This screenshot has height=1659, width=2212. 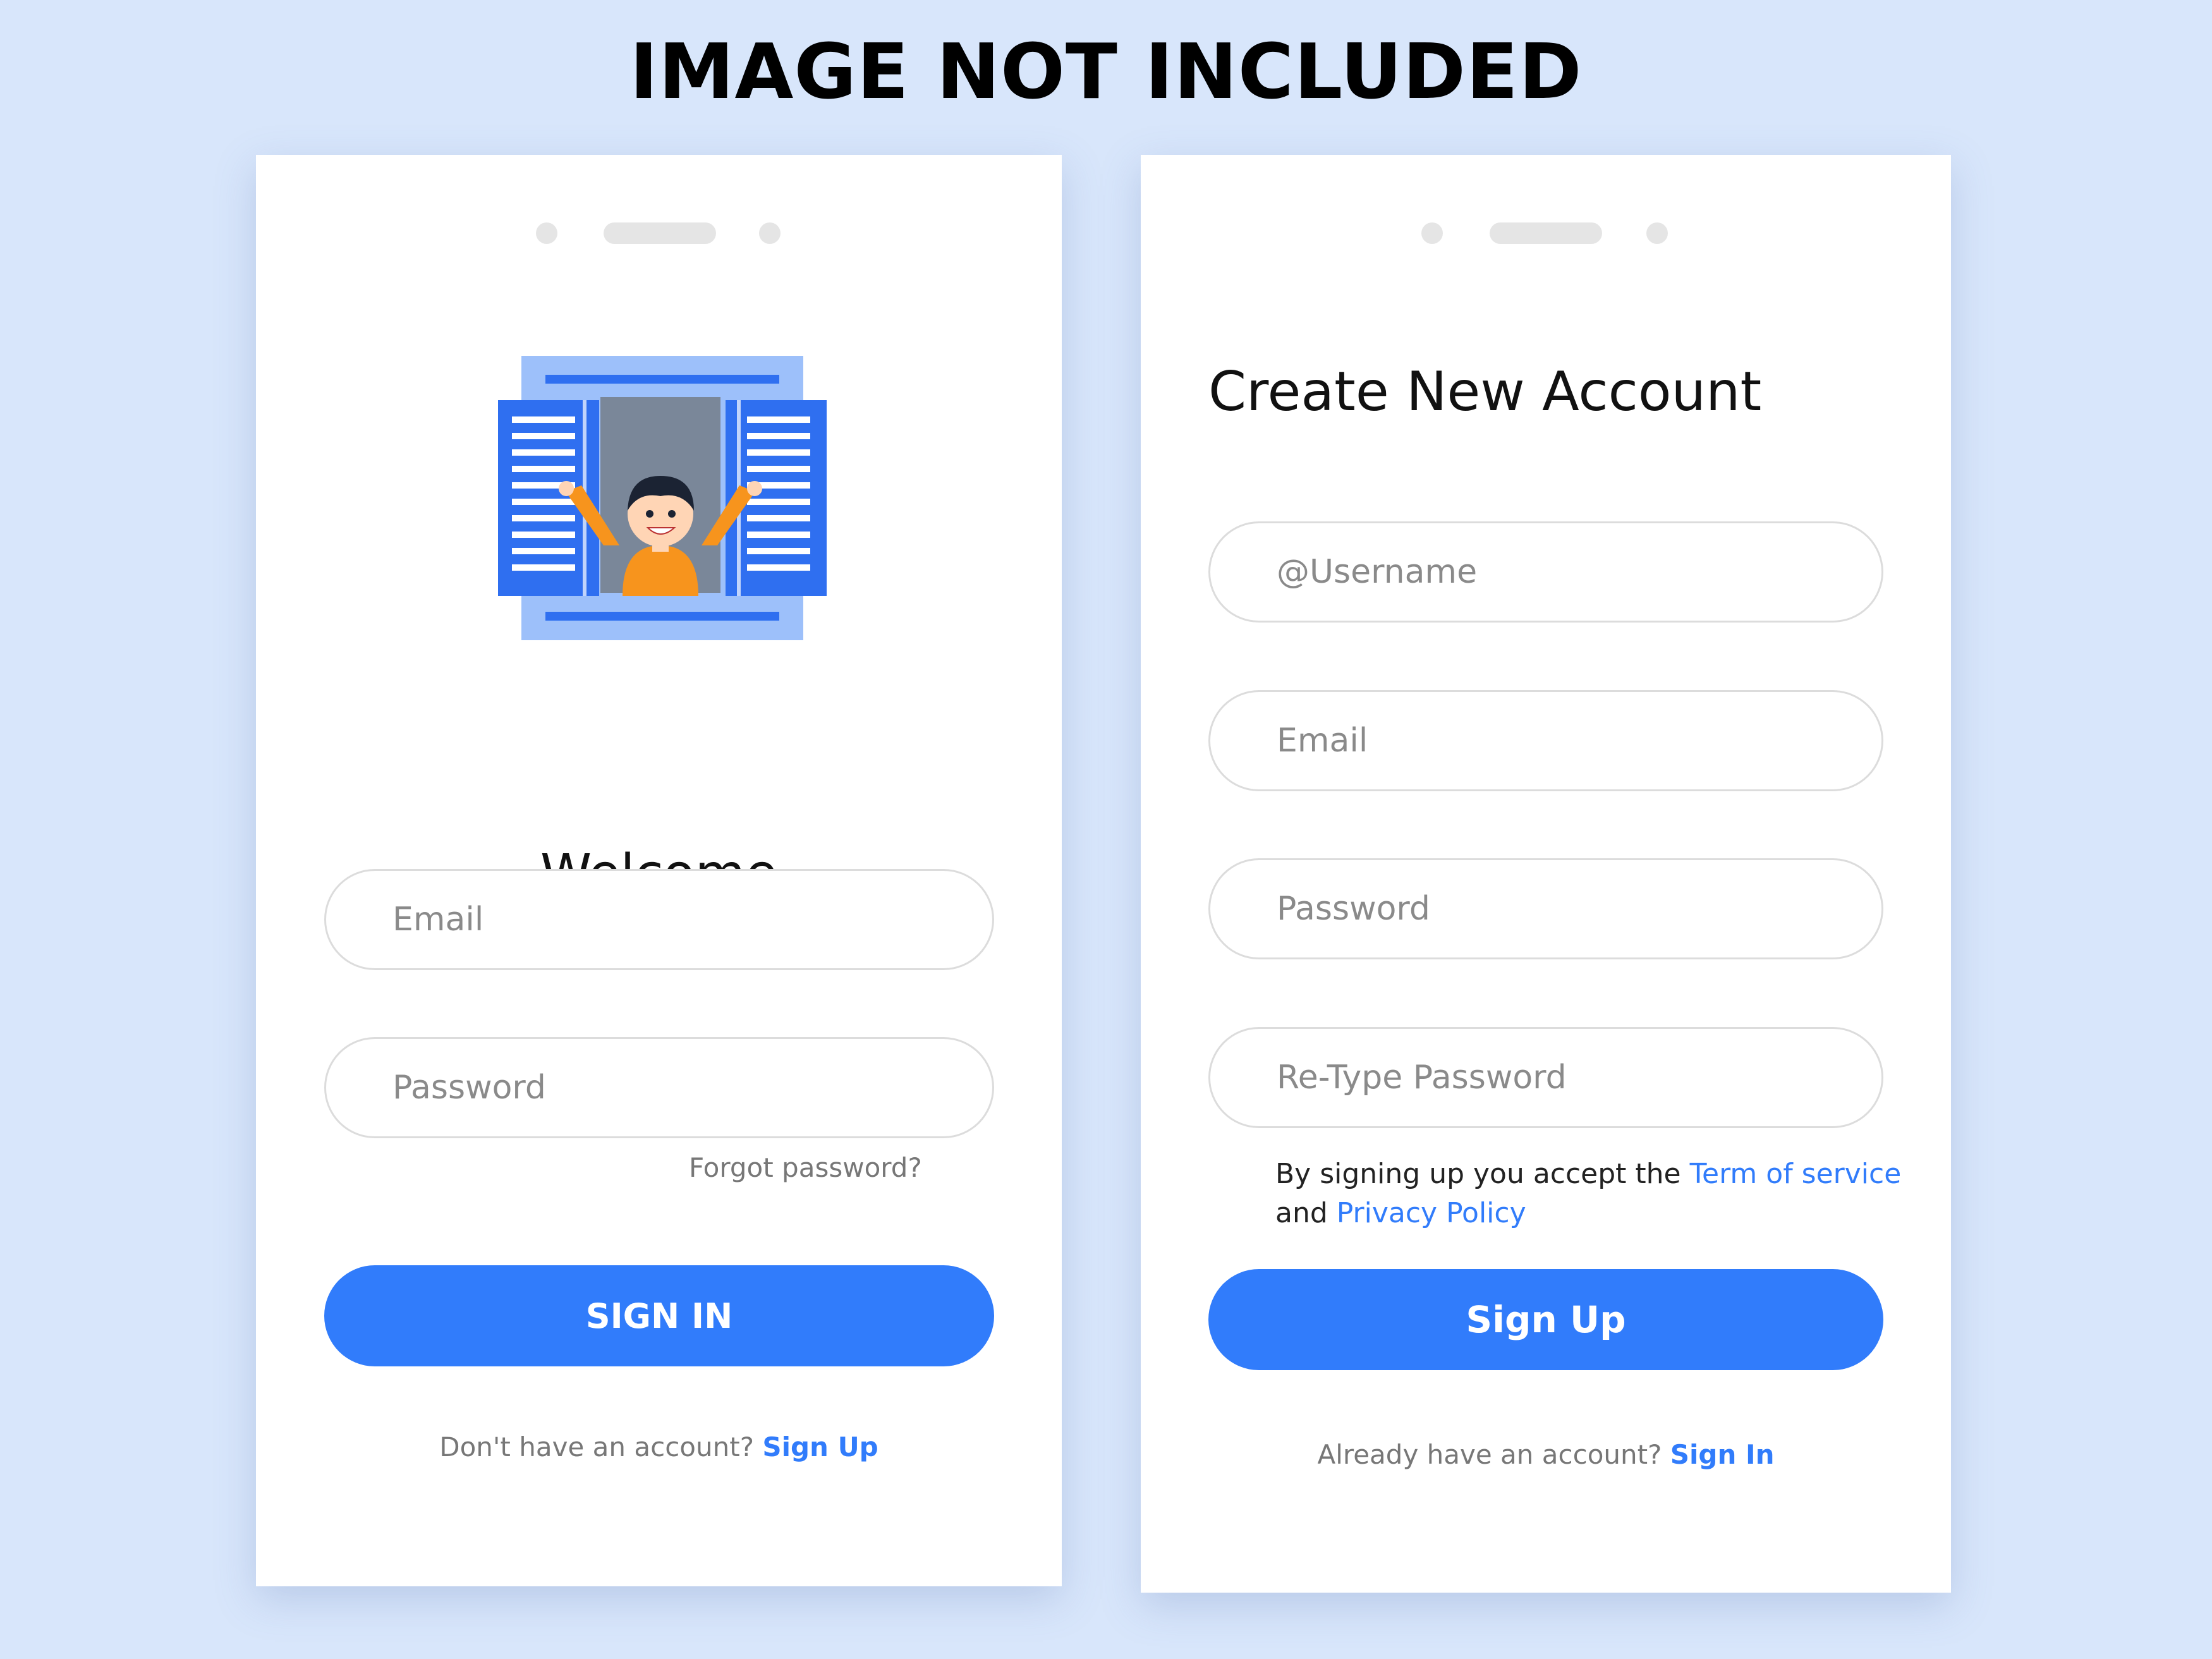 What do you see at coordinates (1546, 740) in the screenshot?
I see `signup-email-input: Email` at bounding box center [1546, 740].